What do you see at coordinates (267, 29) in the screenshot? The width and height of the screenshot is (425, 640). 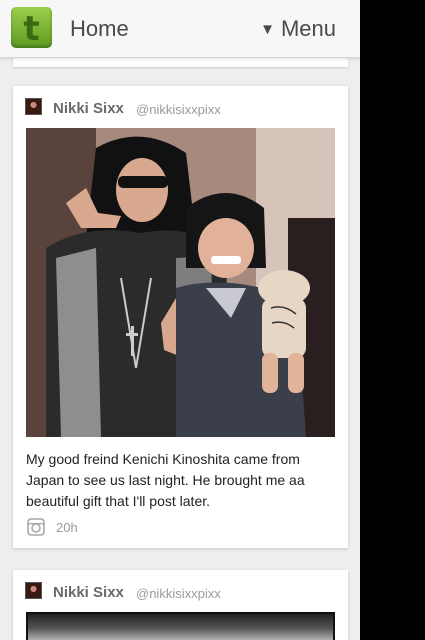 I see `triangle-down-icon: ▼` at bounding box center [267, 29].